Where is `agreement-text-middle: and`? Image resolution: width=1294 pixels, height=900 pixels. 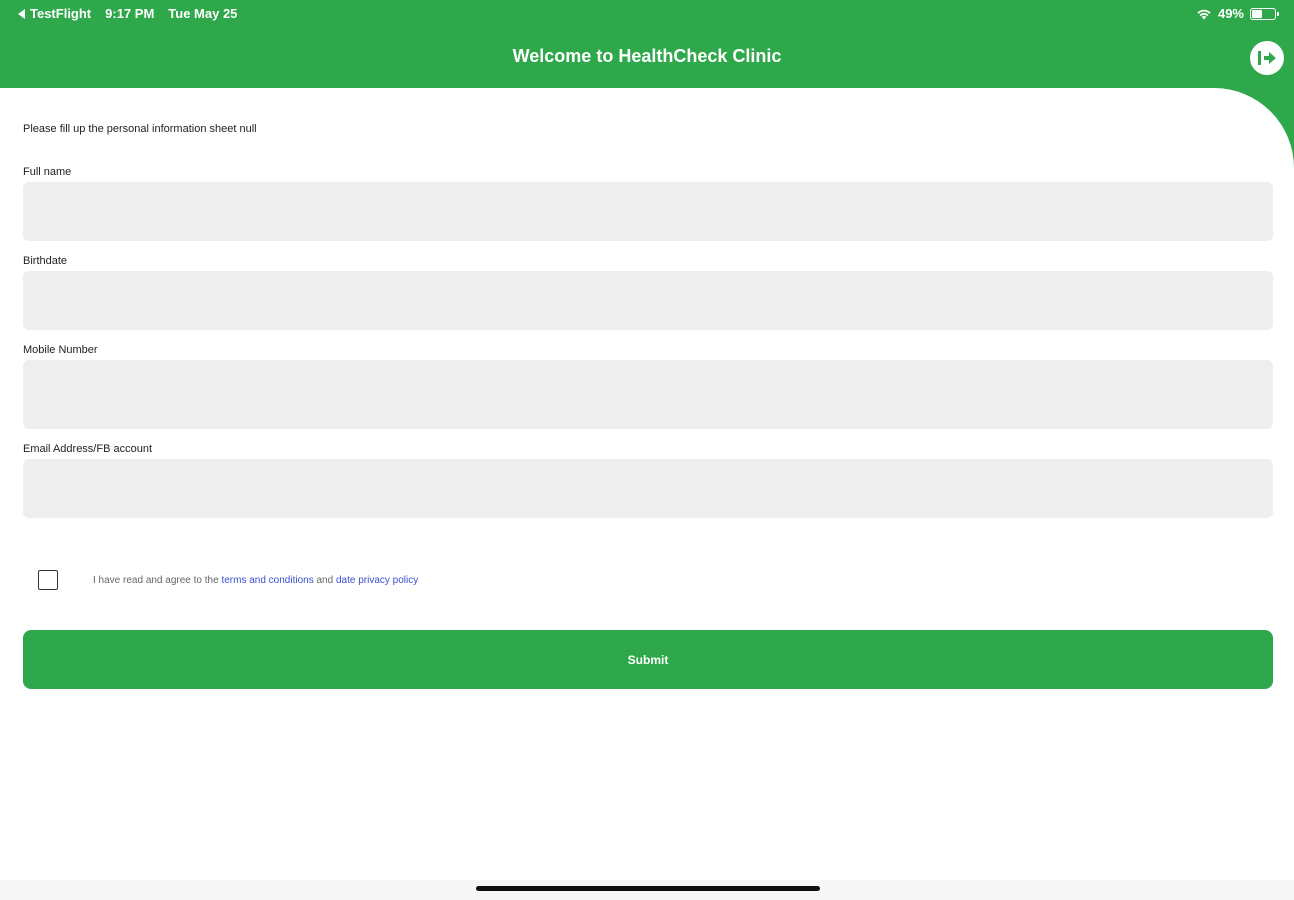 agreement-text-middle: and is located at coordinates (324, 580).